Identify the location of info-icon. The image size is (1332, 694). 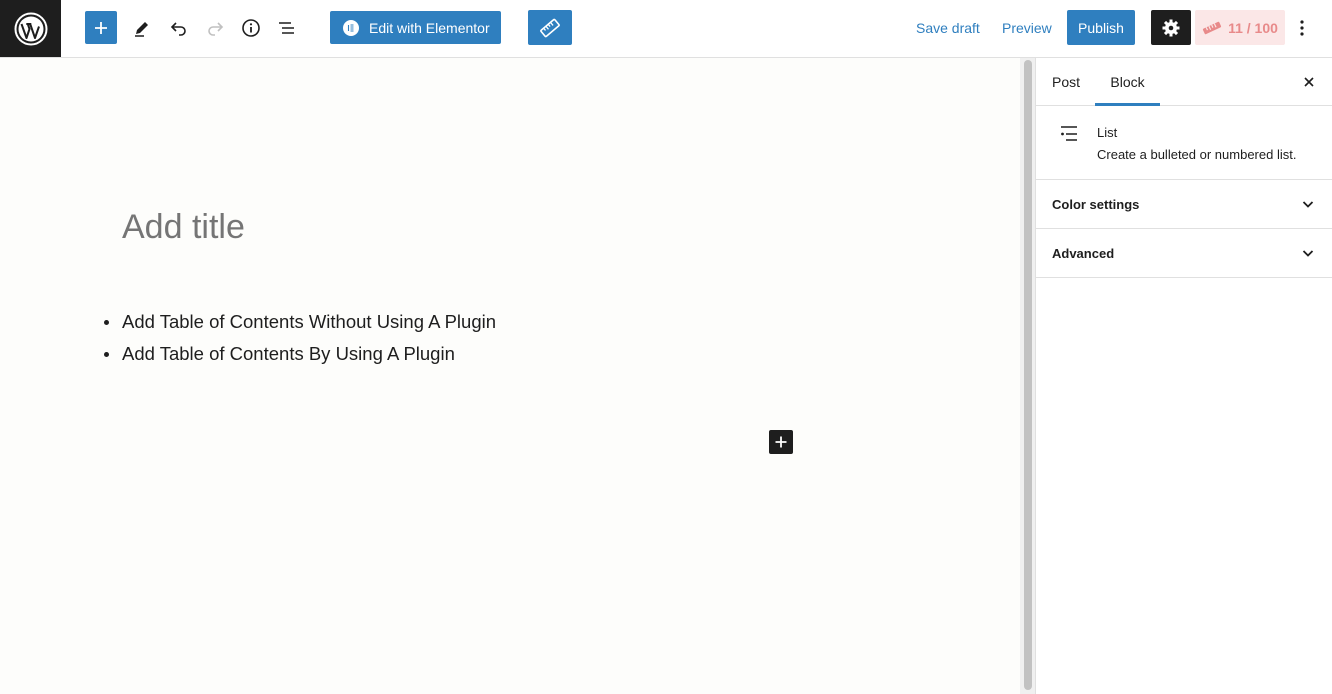
(251, 27).